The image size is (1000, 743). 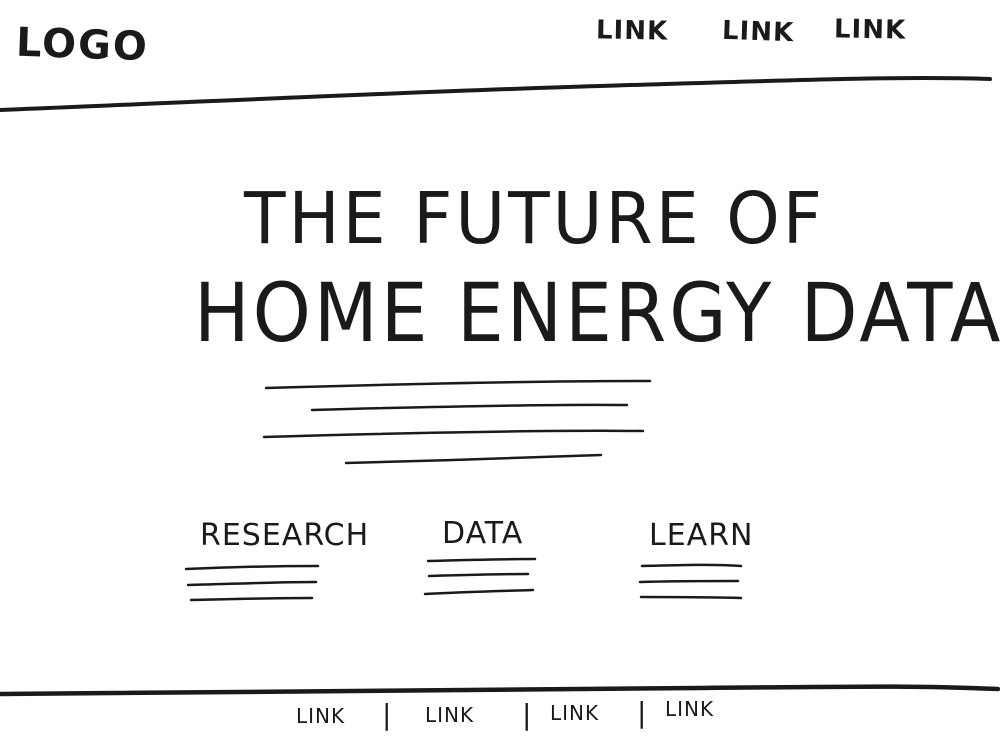 I want to click on footer-link-2: LINK, so click(x=449, y=715).